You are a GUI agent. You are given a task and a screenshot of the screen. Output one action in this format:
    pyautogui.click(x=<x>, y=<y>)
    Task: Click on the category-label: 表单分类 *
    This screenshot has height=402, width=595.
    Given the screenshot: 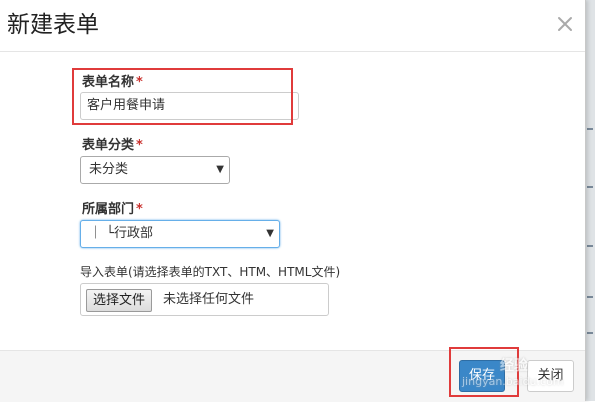 What is the action you would take?
    pyautogui.click(x=112, y=146)
    